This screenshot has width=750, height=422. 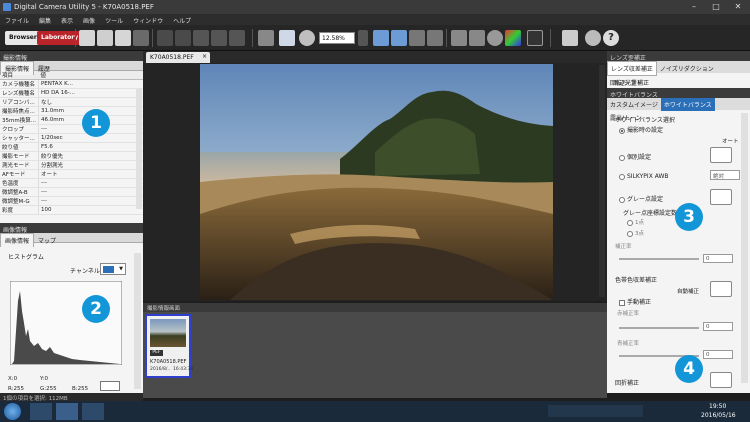 I want to click on correction-rate-field: 0, so click(x=718, y=258).